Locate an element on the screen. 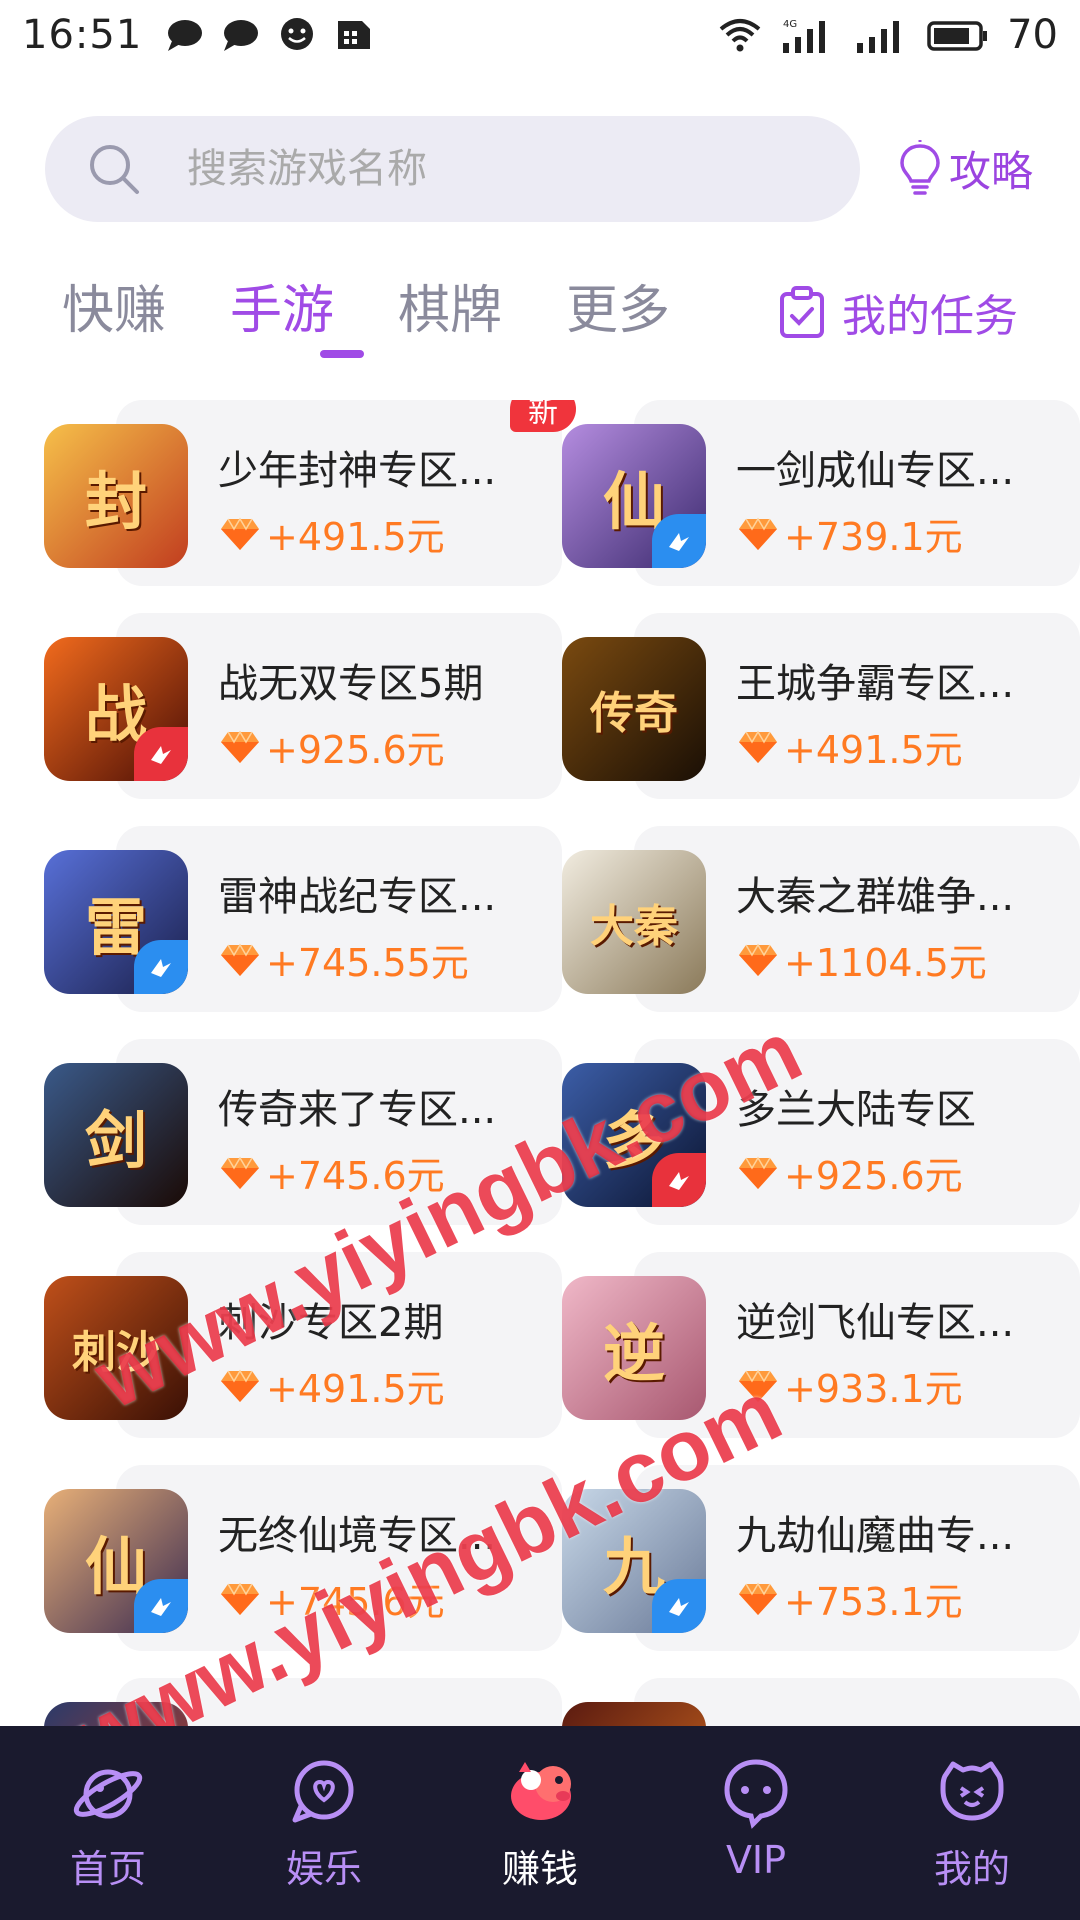 This screenshot has width=1080, height=1920. bottom-nav: 首页 娱乐 赚钱 VIP 我的 is located at coordinates (540, 1823).